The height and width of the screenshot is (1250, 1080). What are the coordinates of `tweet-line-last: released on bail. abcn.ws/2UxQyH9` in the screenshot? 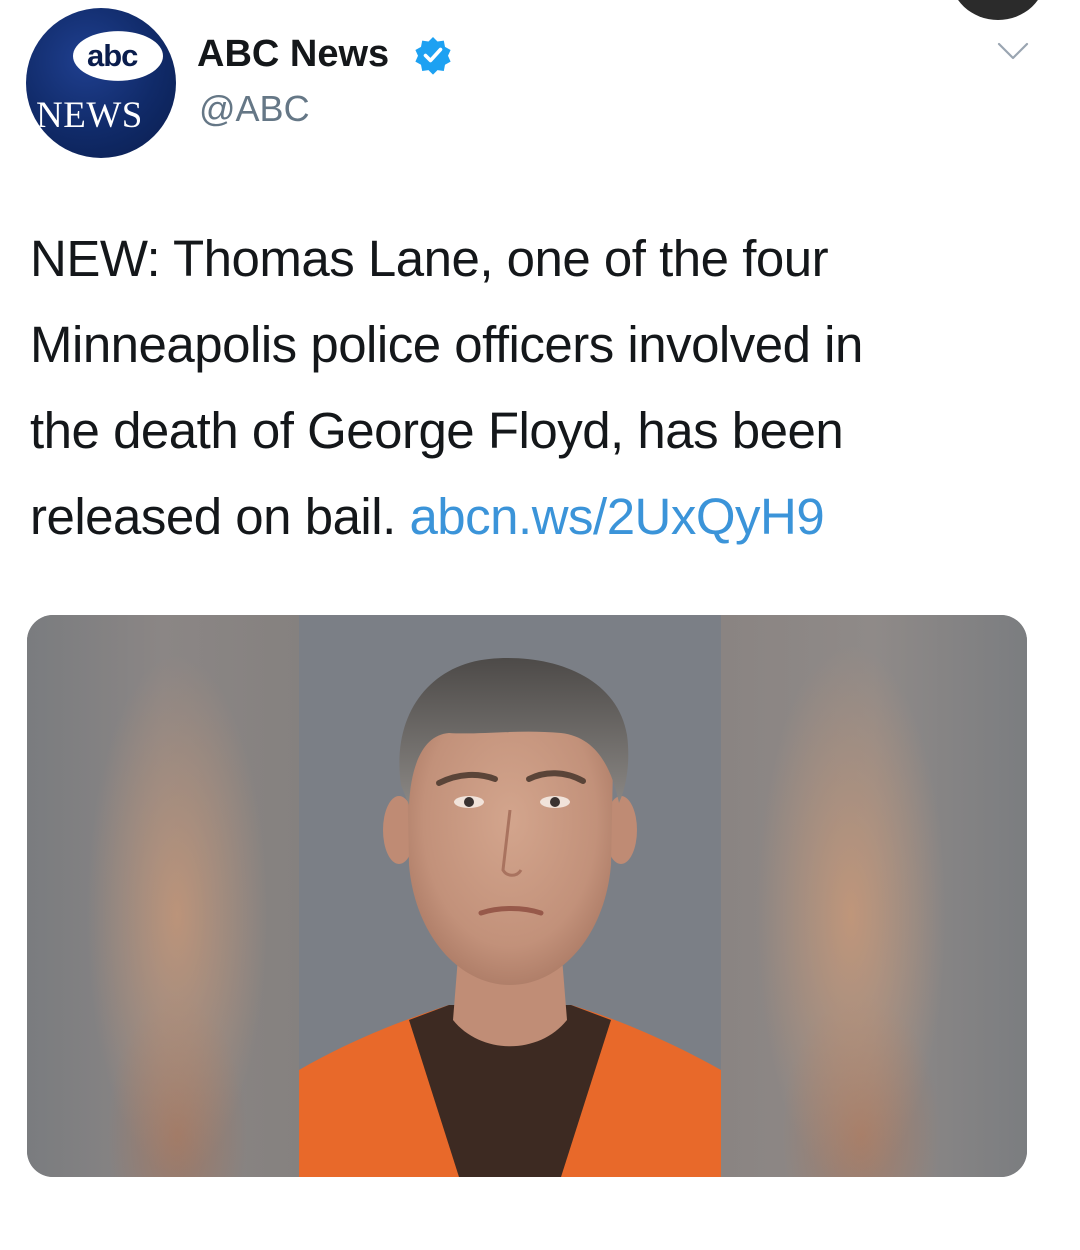 It's located at (545, 517).